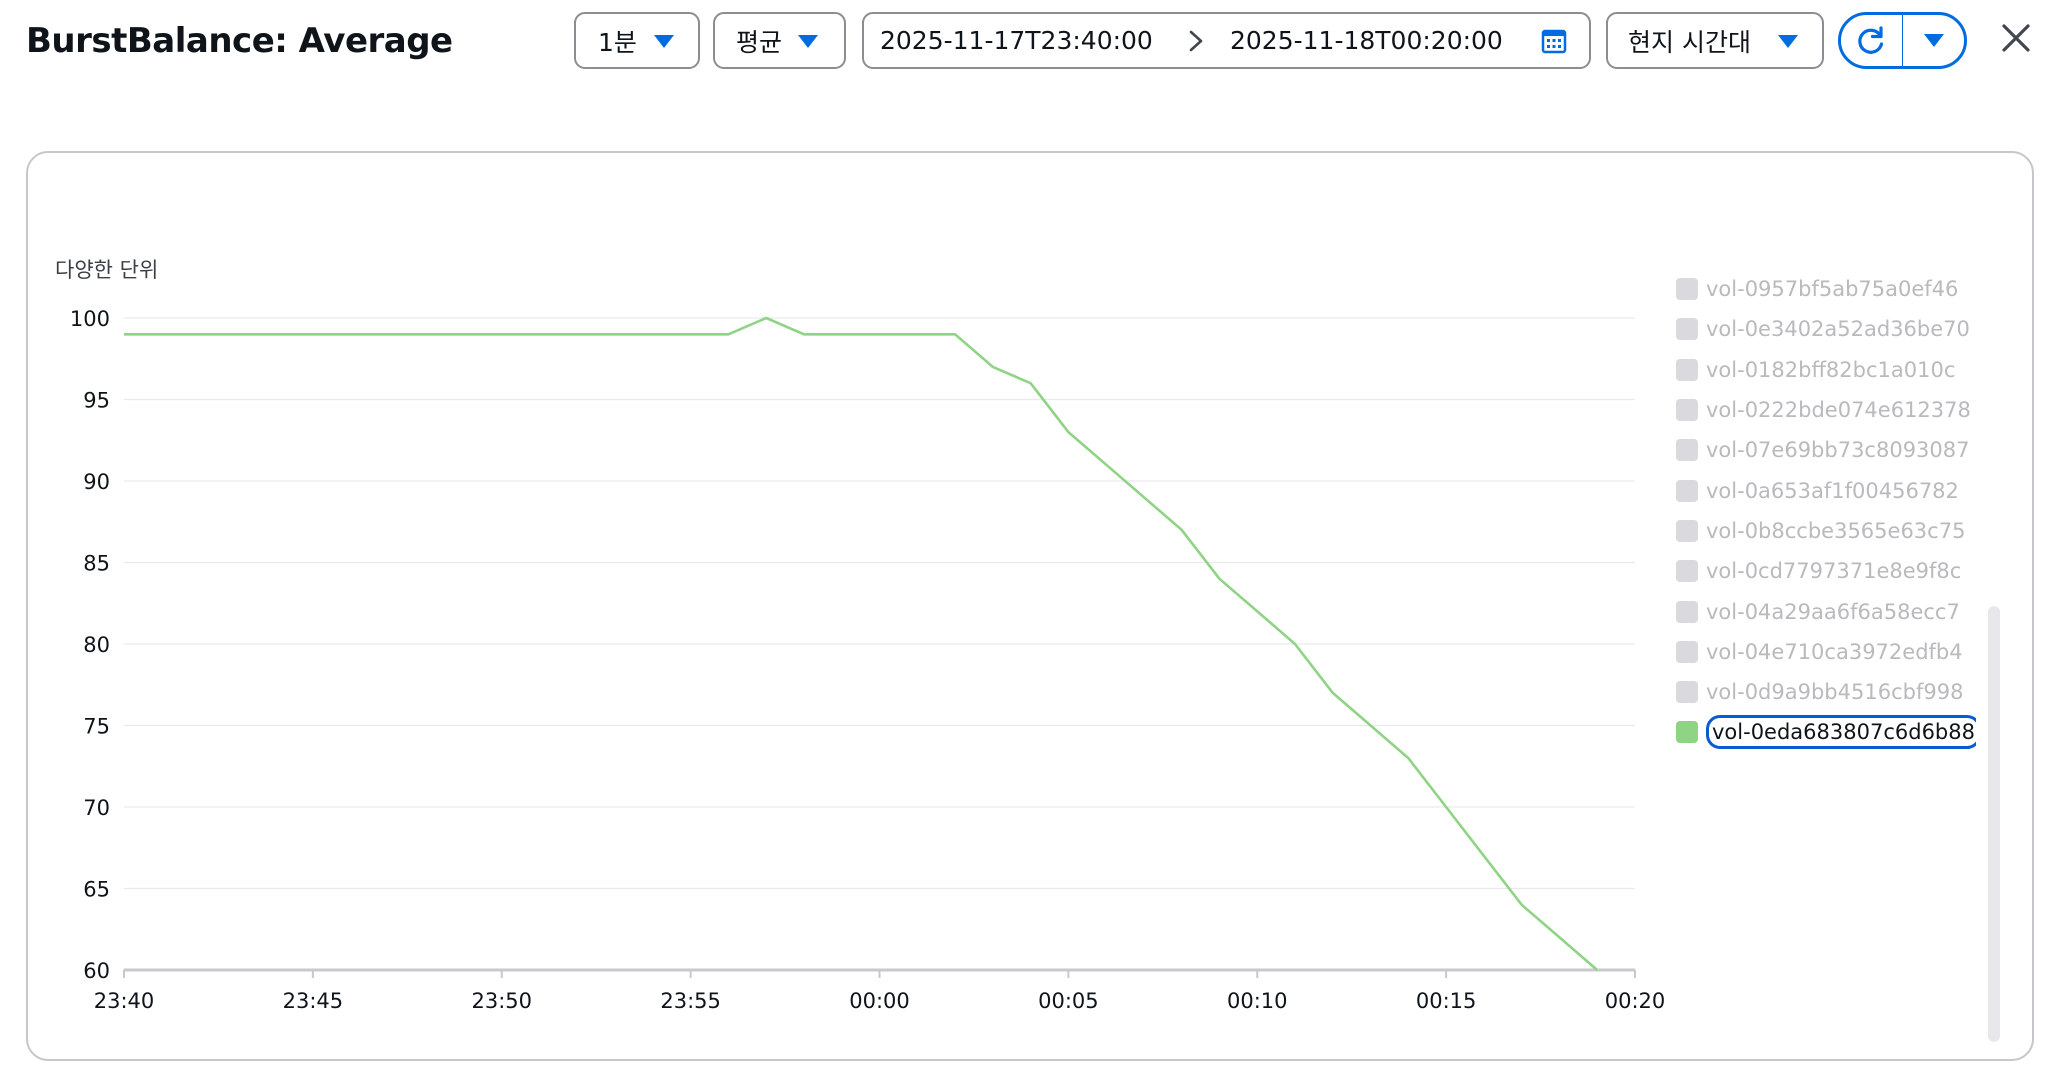 This screenshot has width=2048, height=1078. I want to click on x-tick-label: 00:00, so click(879, 1001).